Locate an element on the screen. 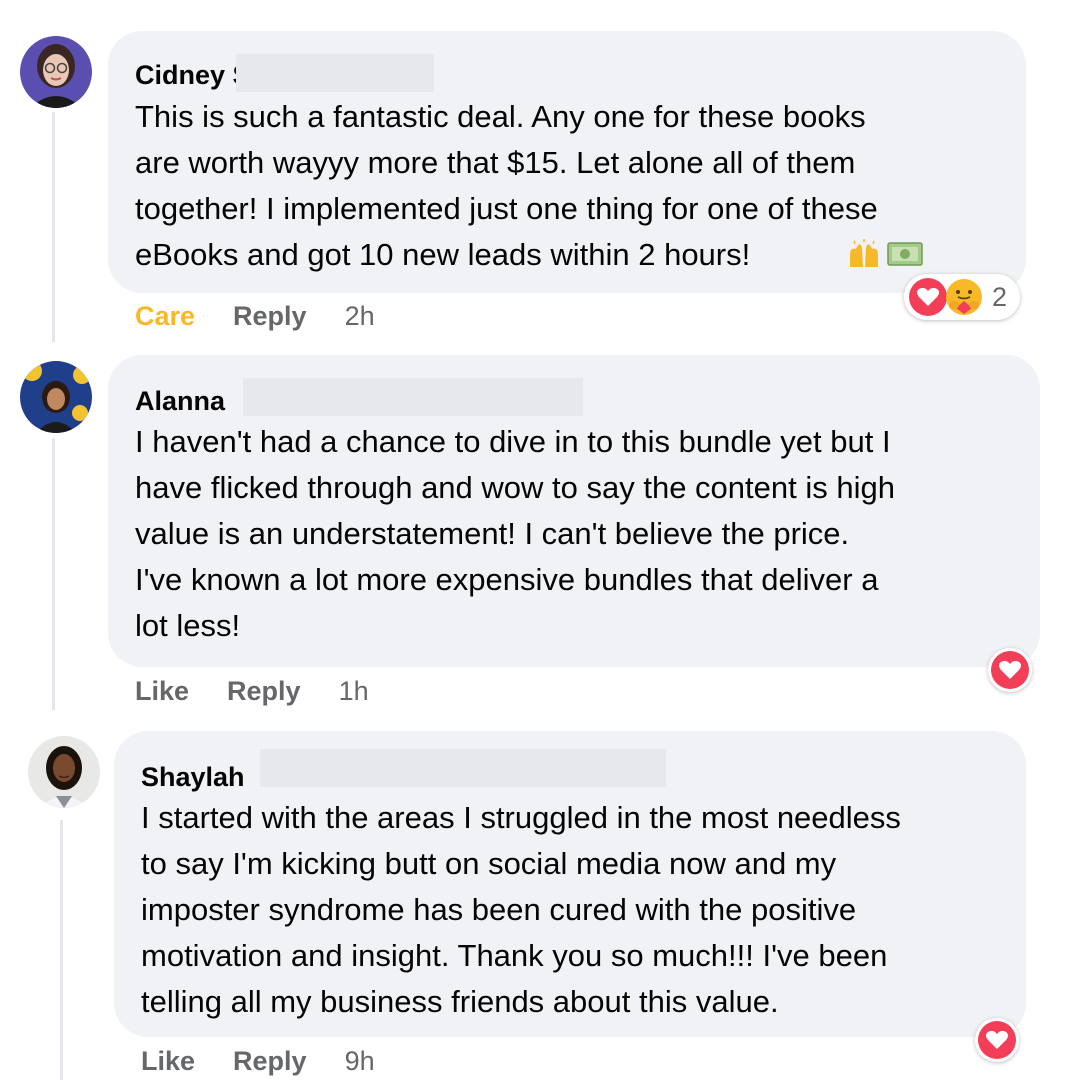 This screenshot has height=1080, width=1080. reaction-count: 2 is located at coordinates (1000, 296).